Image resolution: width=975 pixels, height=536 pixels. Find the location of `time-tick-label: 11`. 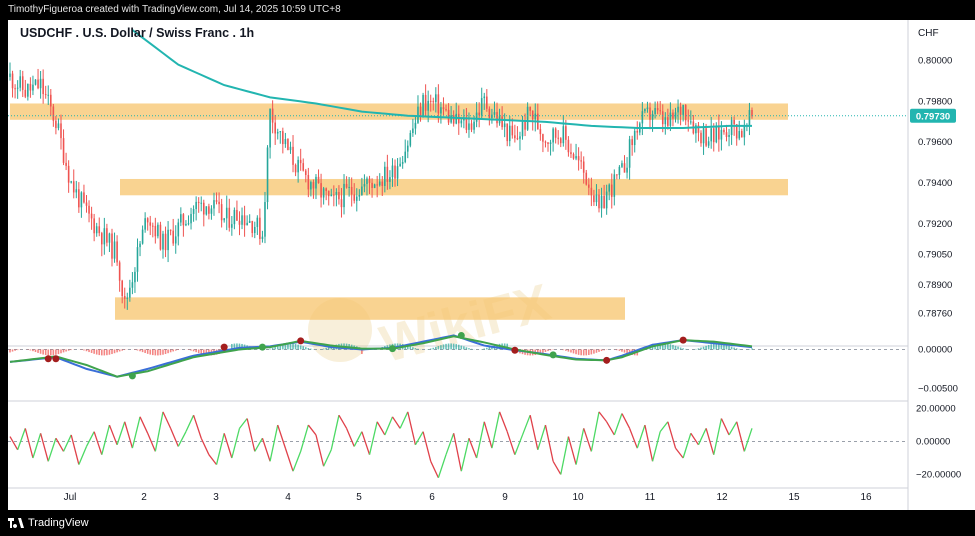

time-tick-label: 11 is located at coordinates (650, 497).